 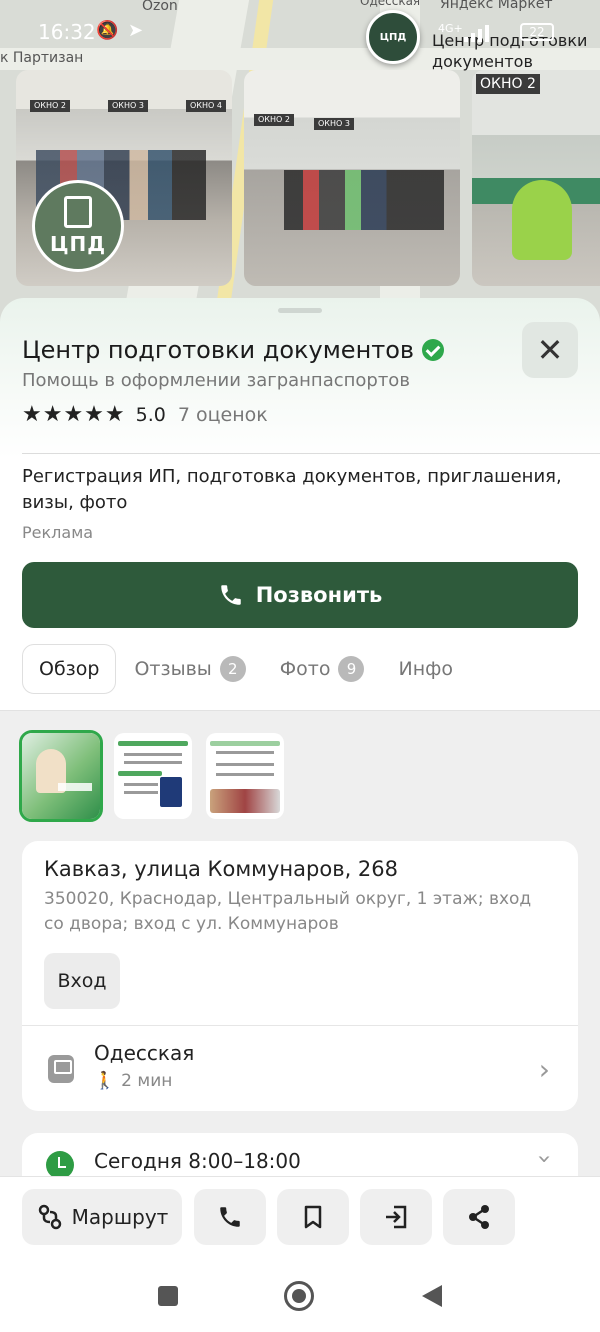 What do you see at coordinates (58, 532) in the screenshot?
I see `ad-label: Реклама` at bounding box center [58, 532].